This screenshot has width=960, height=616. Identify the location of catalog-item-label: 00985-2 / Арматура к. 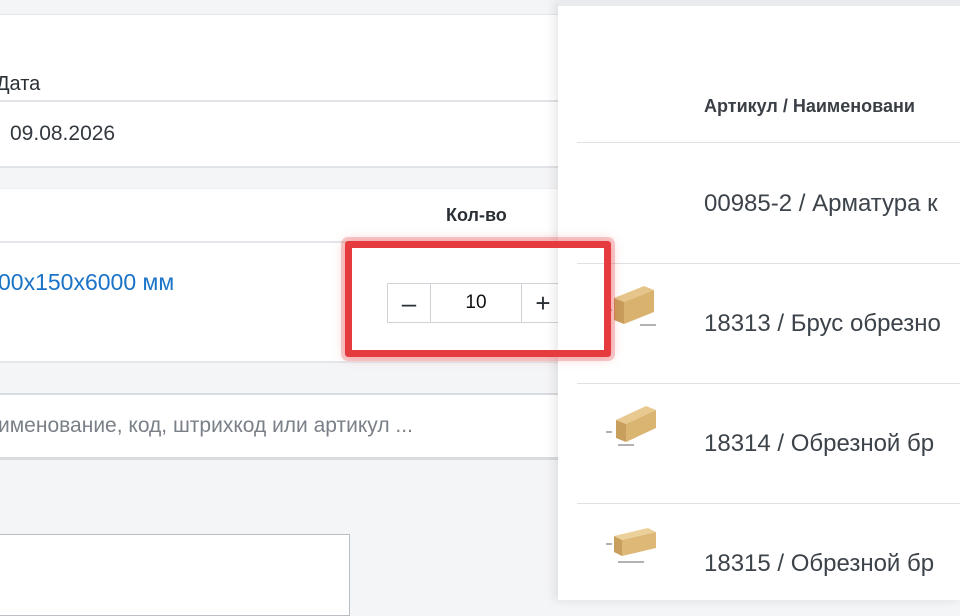
(821, 204).